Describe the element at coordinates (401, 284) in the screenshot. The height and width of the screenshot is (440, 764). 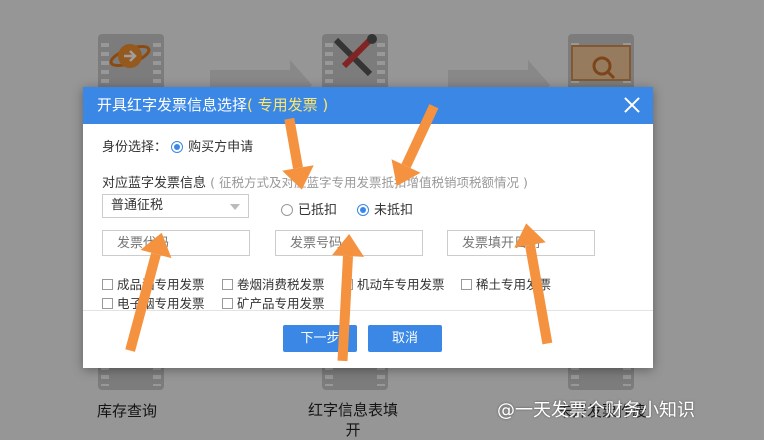
I see `checkbox-label: 机动车专用发票` at that location.